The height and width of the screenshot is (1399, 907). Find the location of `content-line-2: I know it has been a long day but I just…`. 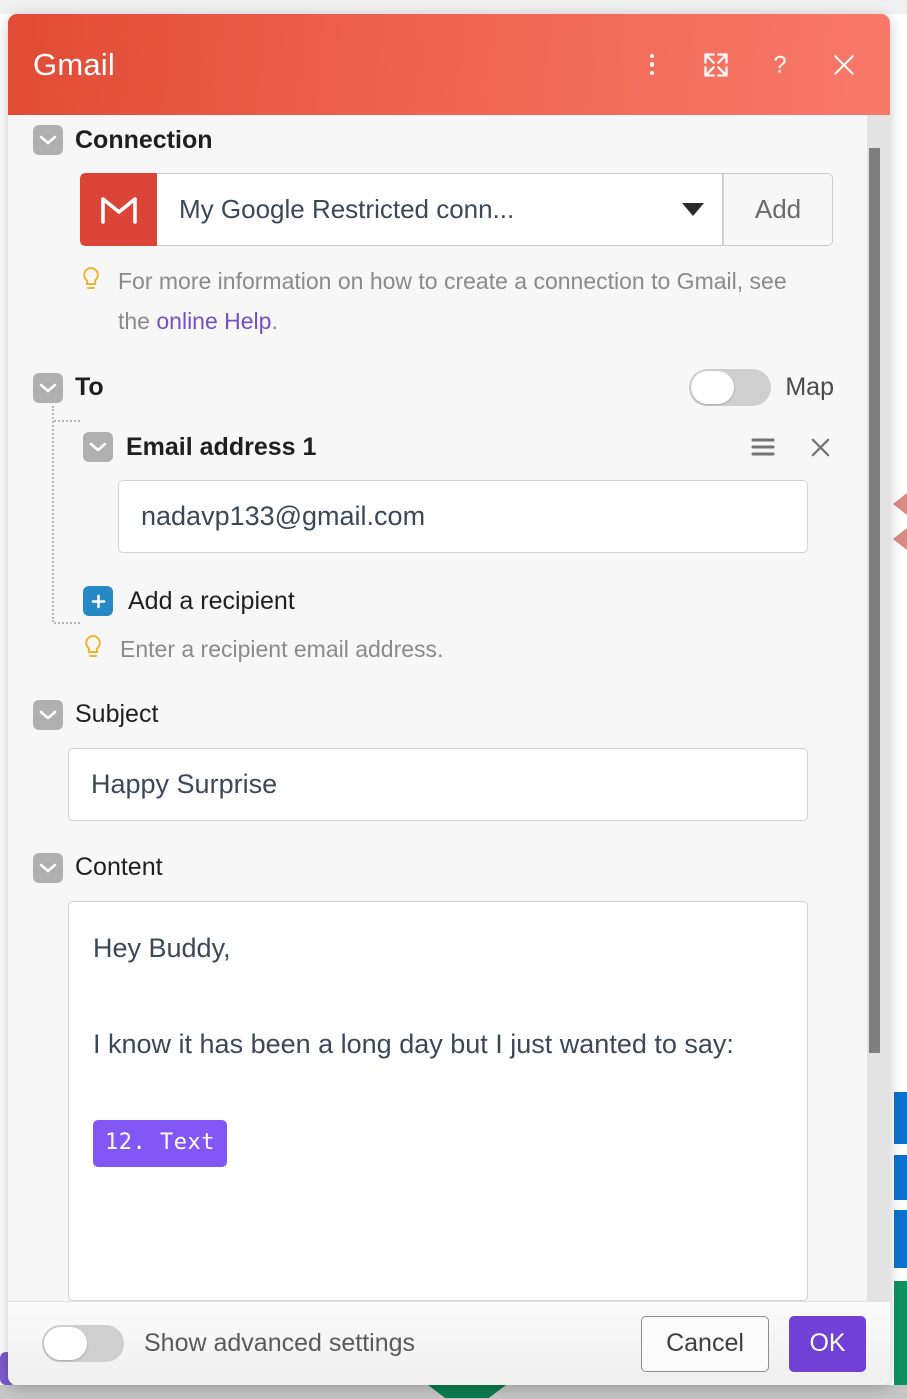

content-line-2: I know it has been a long day but I just… is located at coordinates (413, 1043).